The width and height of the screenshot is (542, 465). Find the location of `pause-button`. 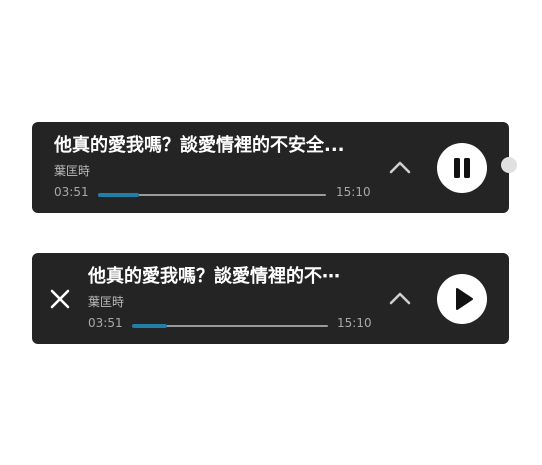

pause-button is located at coordinates (462, 168).